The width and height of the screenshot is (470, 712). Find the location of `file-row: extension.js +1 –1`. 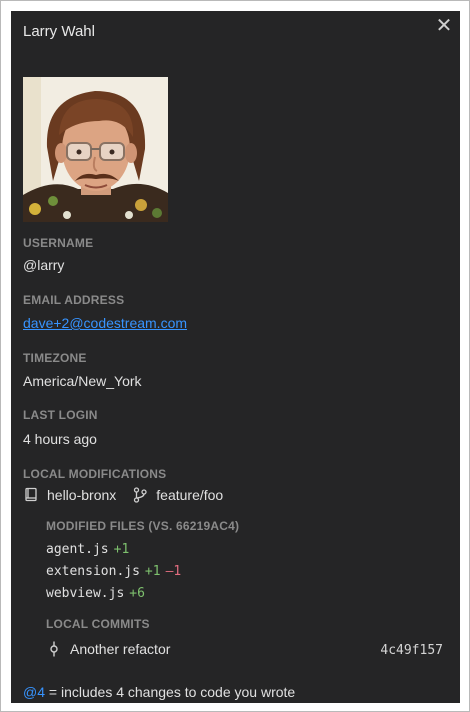

file-row: extension.js +1 –1 is located at coordinates (113, 571).